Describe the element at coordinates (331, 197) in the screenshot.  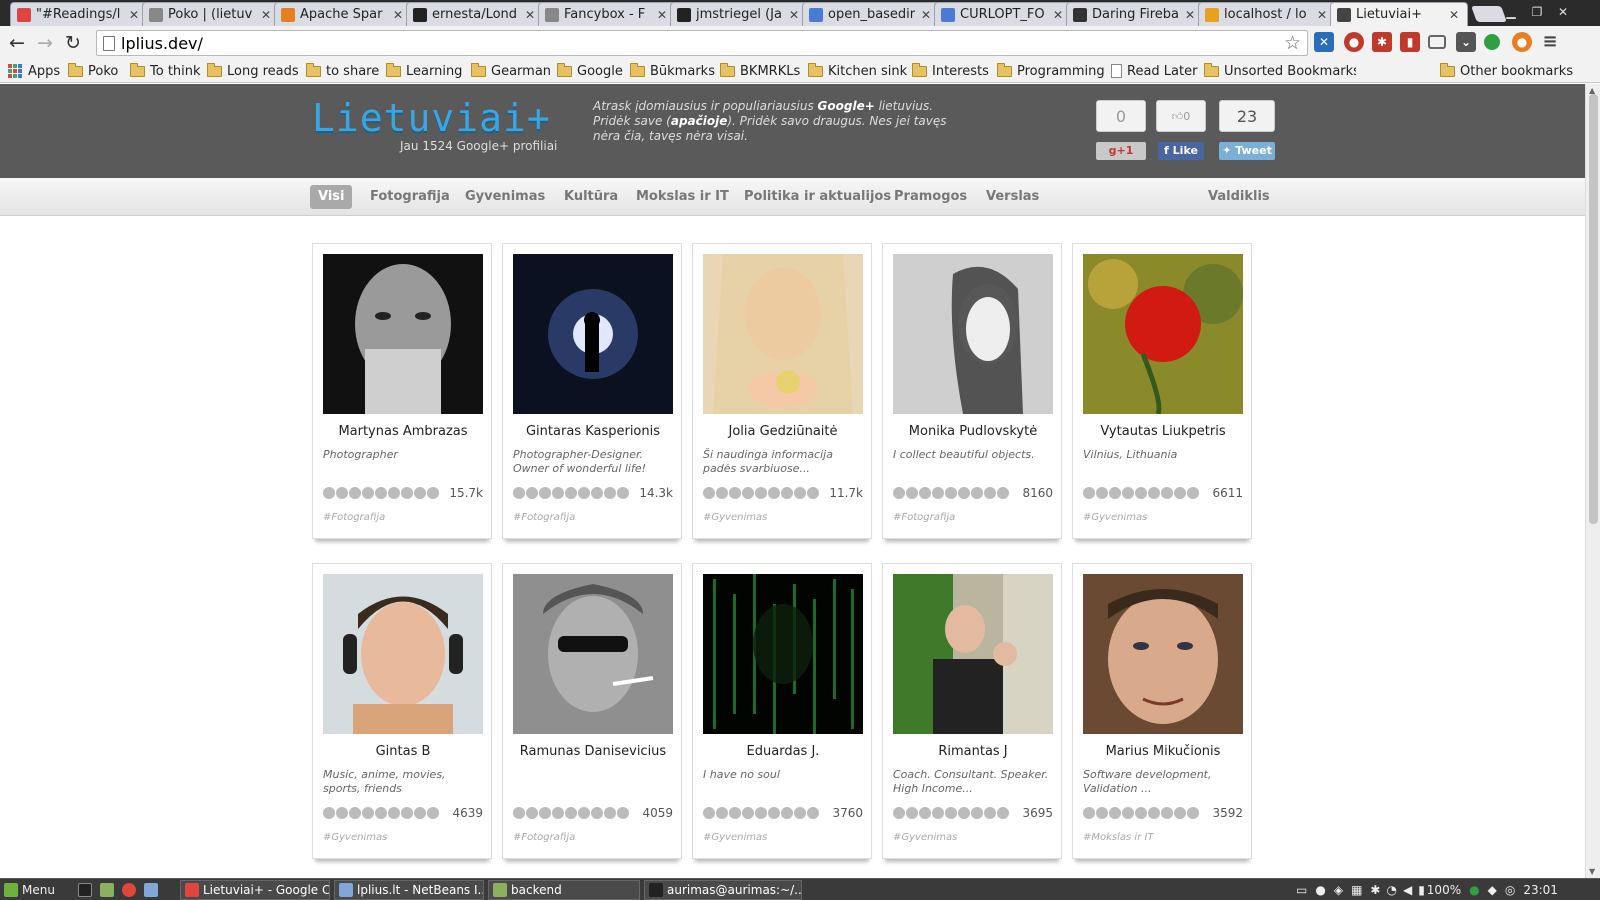
I see `category-tab: Visi` at that location.